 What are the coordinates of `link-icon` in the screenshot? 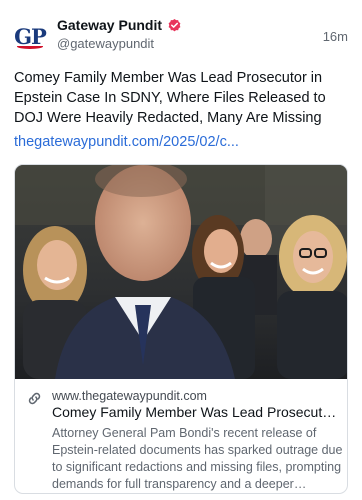 It's located at (34, 398).